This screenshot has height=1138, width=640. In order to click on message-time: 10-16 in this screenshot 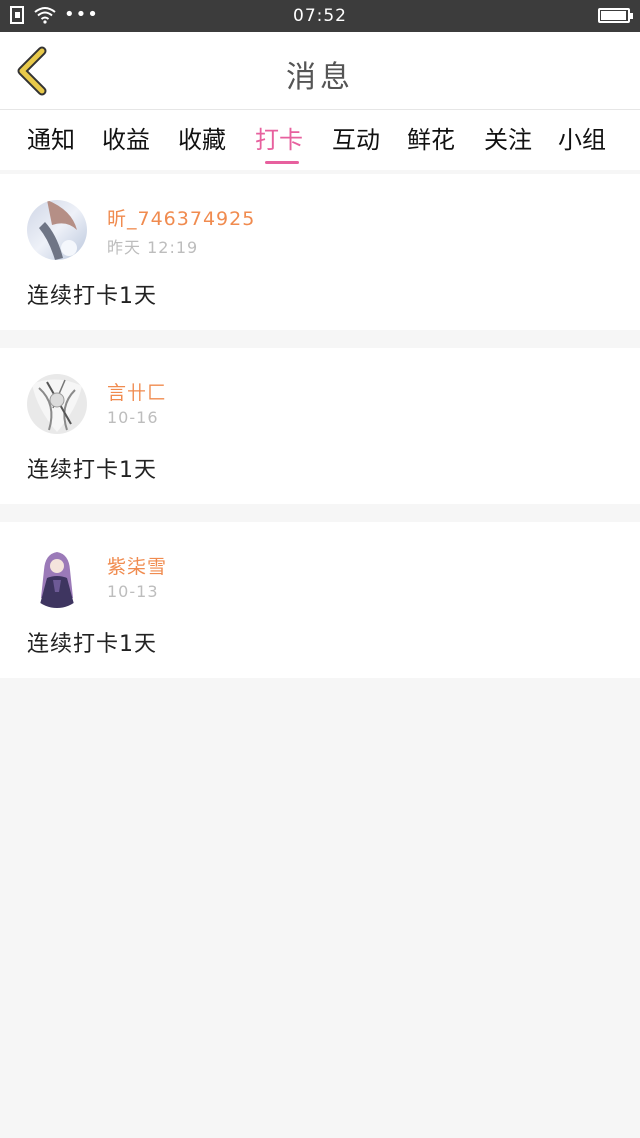, I will do `click(133, 417)`.